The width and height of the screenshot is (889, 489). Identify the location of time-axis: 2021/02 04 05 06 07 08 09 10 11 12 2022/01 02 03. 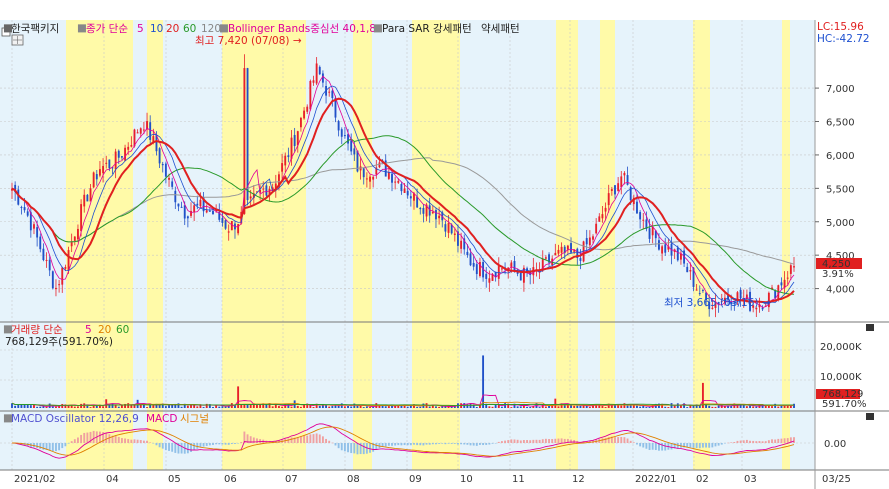
(385, 479).